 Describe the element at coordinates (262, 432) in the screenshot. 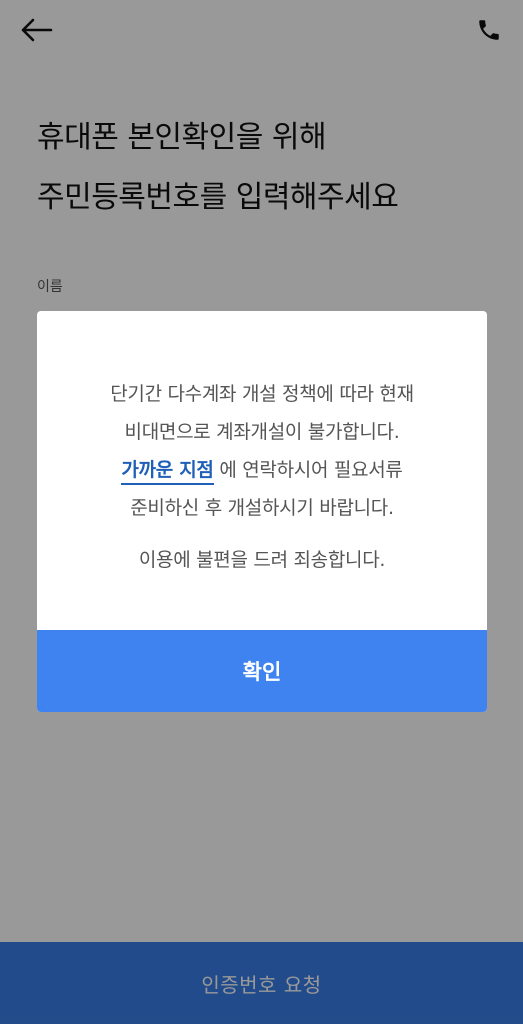

I see `dialog-message-line-2: 비대면으로 계좌개설이 불가합니다.` at that location.